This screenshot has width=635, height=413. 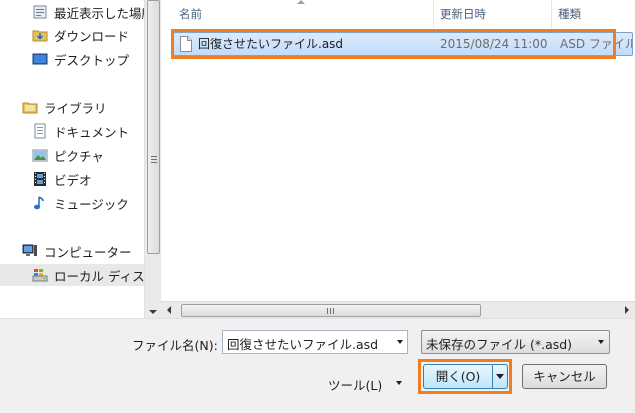 I want to click on desktop-icon, so click(x=40, y=59).